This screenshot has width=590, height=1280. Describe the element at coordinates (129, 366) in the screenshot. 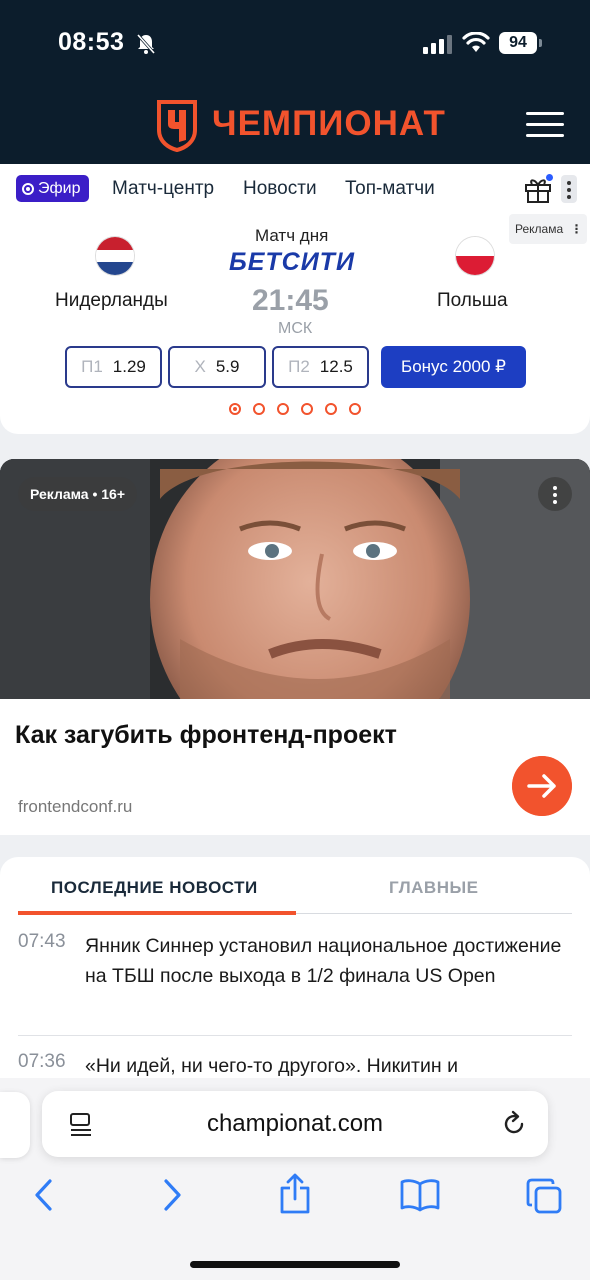

I see `odd-value: 1.29` at that location.